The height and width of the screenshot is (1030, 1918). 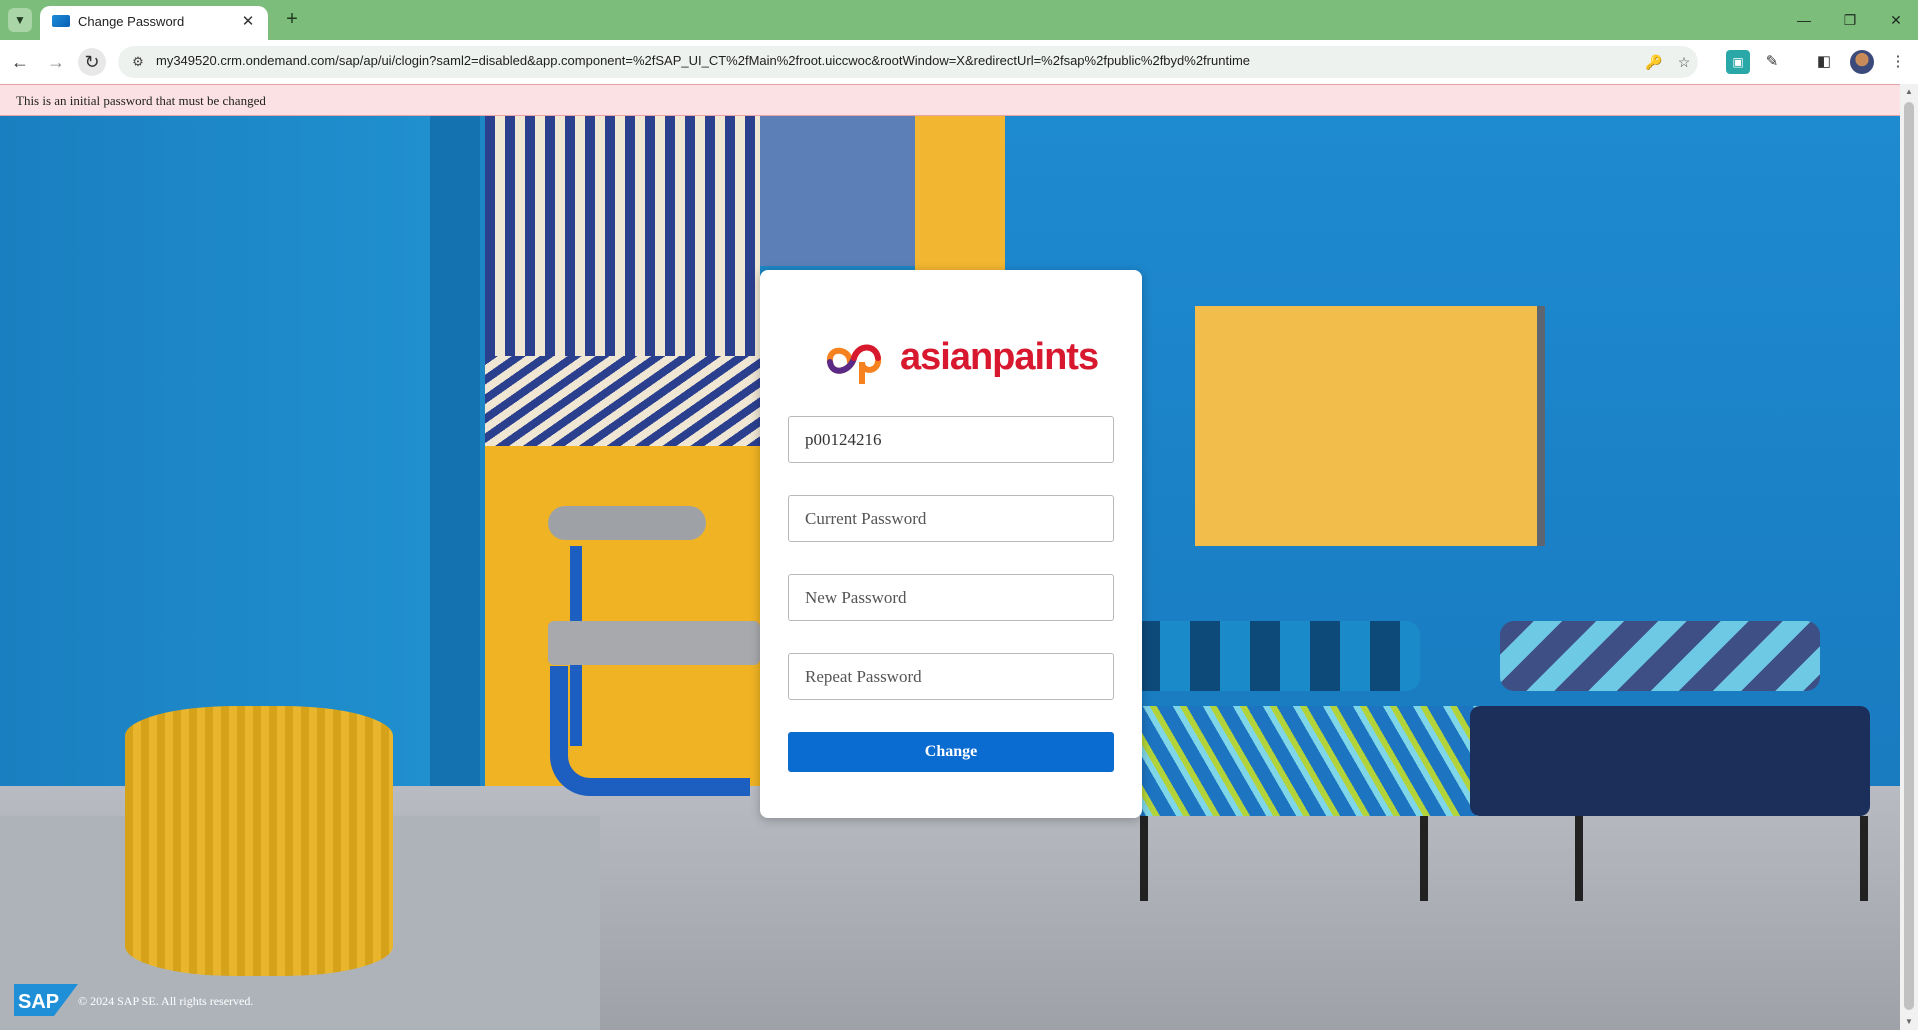 I want to click on copyright-text: © 2024 SAP SE. All rights reserved., so click(x=166, y=1001).